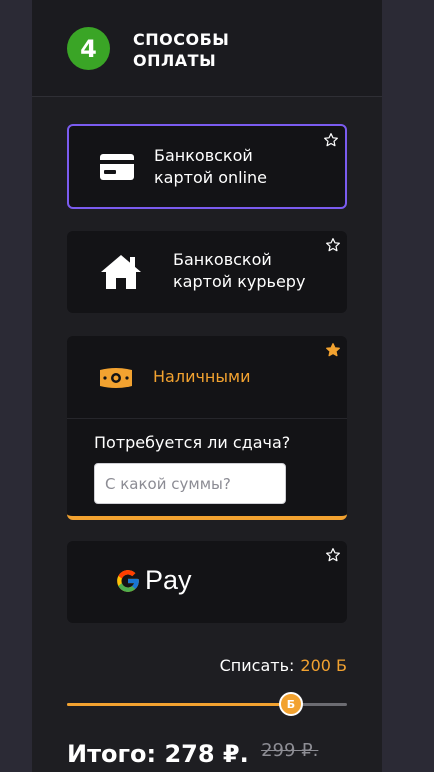 The height and width of the screenshot is (772, 434). I want to click on google-pay-logo: Pay, so click(153, 580).